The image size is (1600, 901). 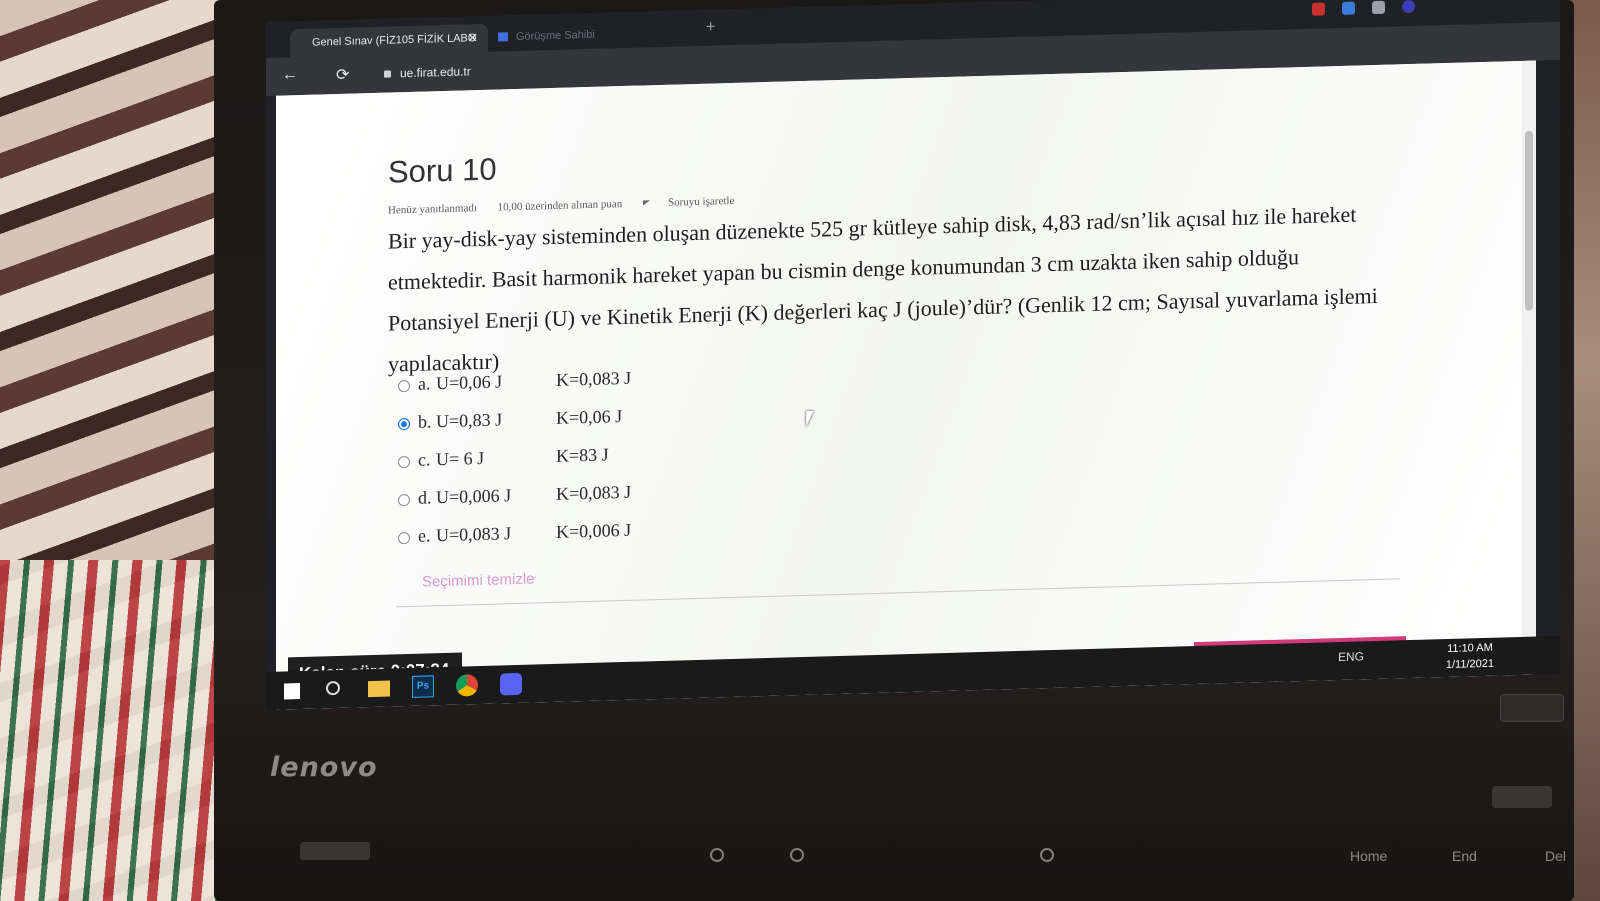 I want to click on tray-lang: ENG, so click(x=1351, y=656).